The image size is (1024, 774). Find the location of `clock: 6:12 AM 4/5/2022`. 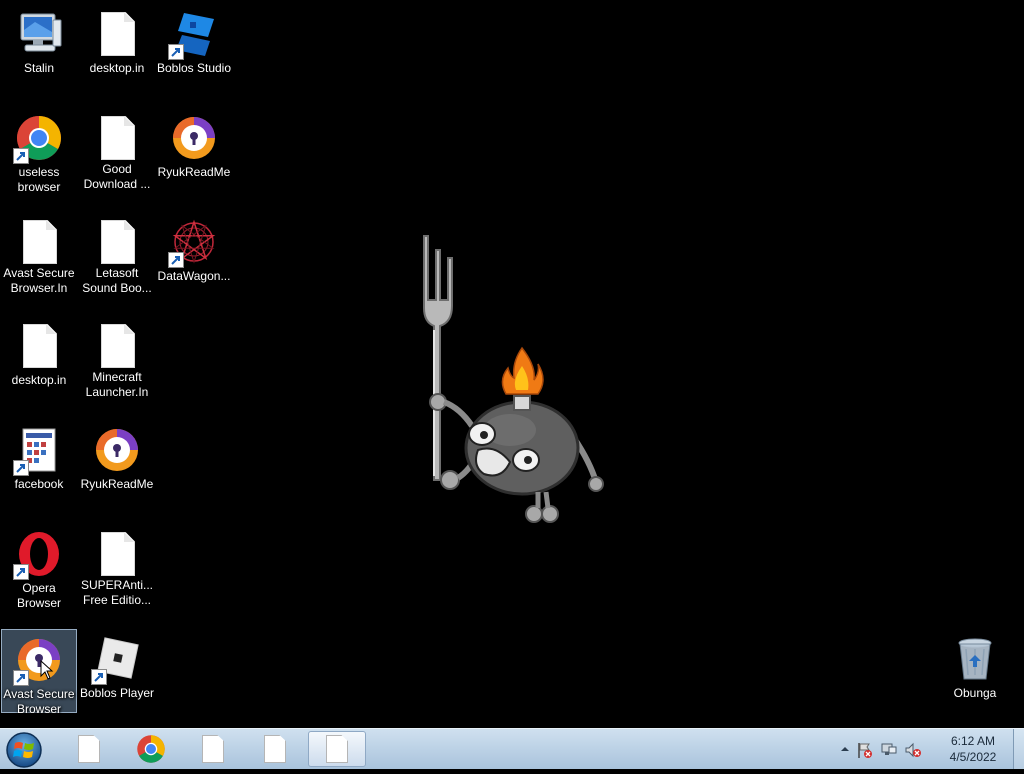

clock: 6:12 AM 4/5/2022 is located at coordinates (973, 749).